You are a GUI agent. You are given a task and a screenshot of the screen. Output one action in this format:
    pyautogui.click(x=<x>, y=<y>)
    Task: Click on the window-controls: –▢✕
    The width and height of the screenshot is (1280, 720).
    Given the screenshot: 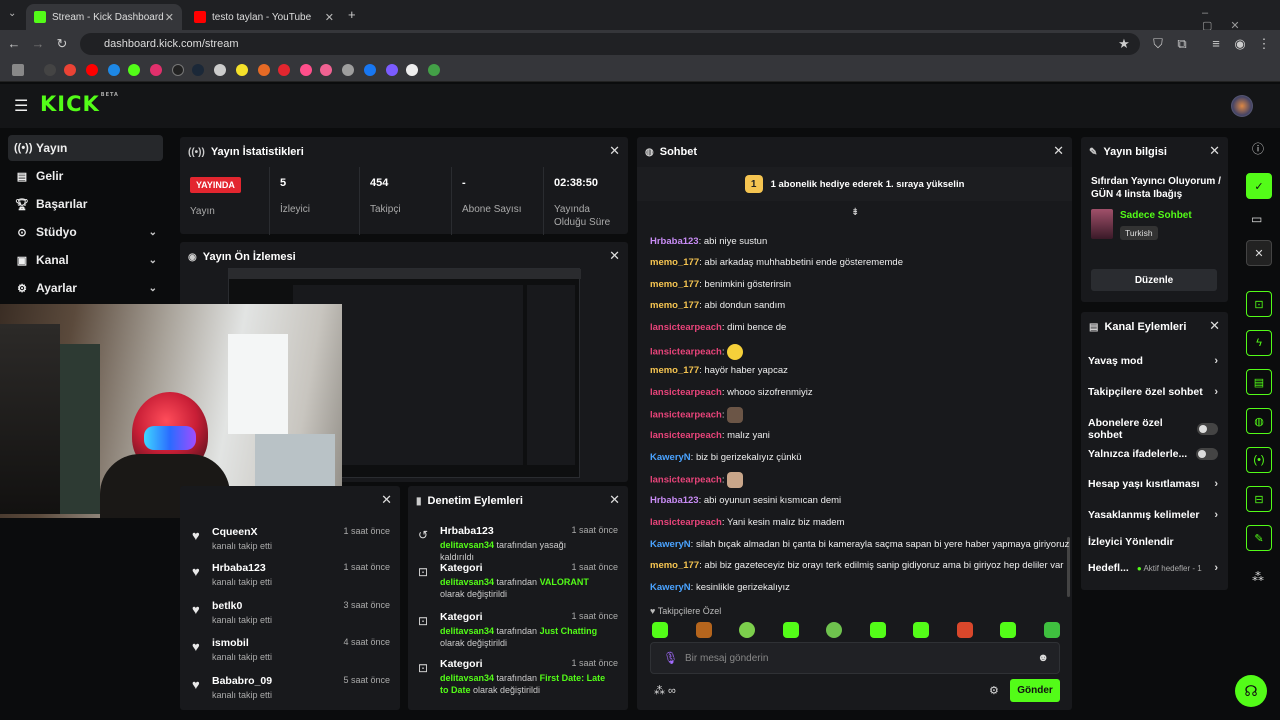 What is the action you would take?
    pyautogui.click(x=1241, y=19)
    